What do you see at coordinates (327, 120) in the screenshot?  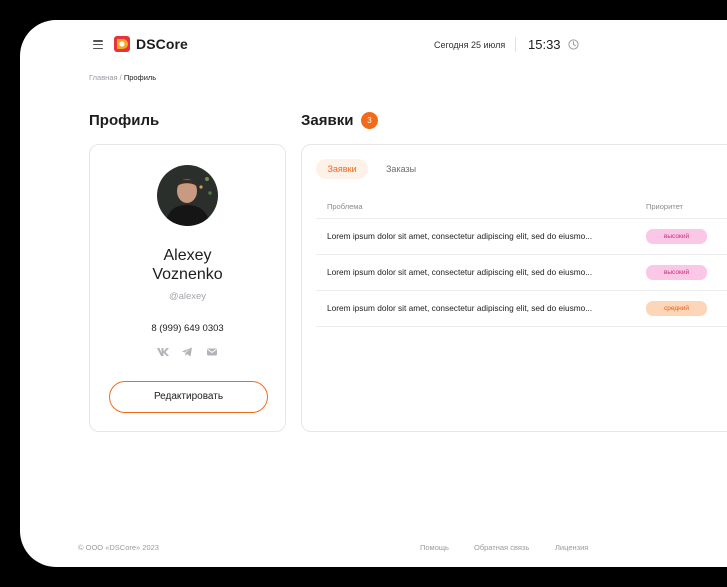 I see `requests-title: Заявки` at bounding box center [327, 120].